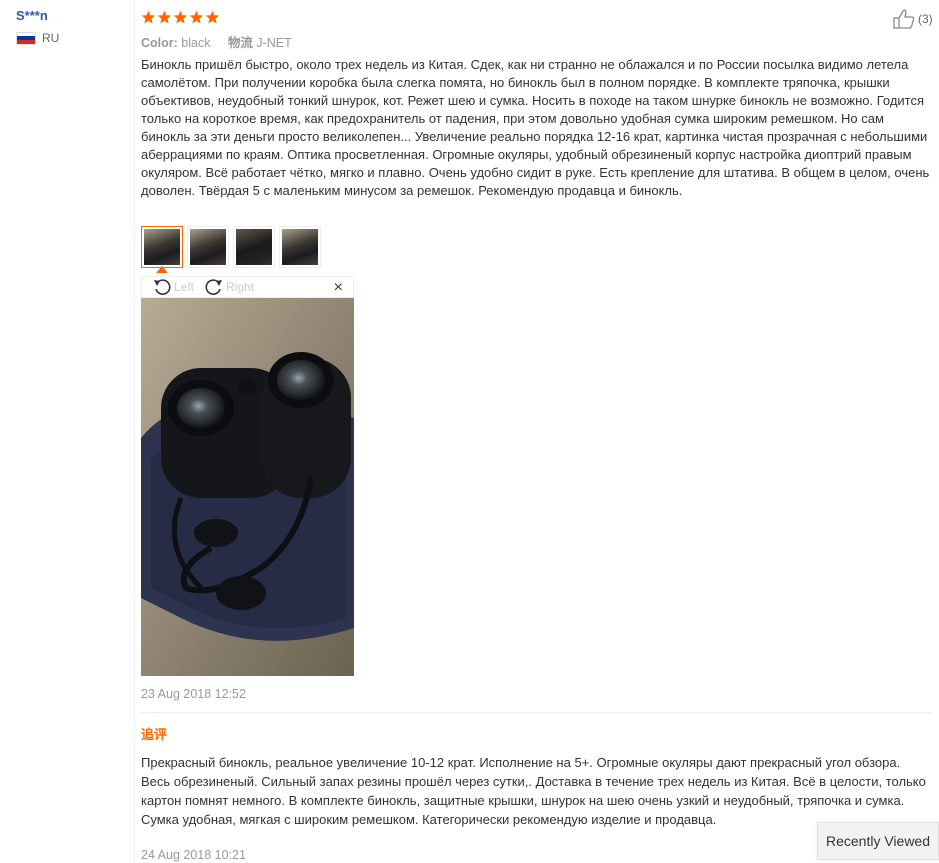  What do you see at coordinates (338, 288) in the screenshot?
I see `close-viewer-button: ×` at bounding box center [338, 288].